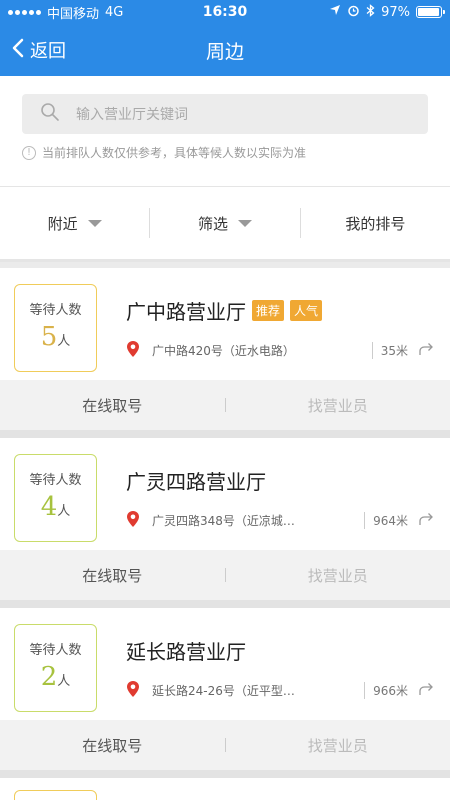  Describe the element at coordinates (225, 114) in the screenshot. I see `search-input: 输入营业厅关键词` at that location.